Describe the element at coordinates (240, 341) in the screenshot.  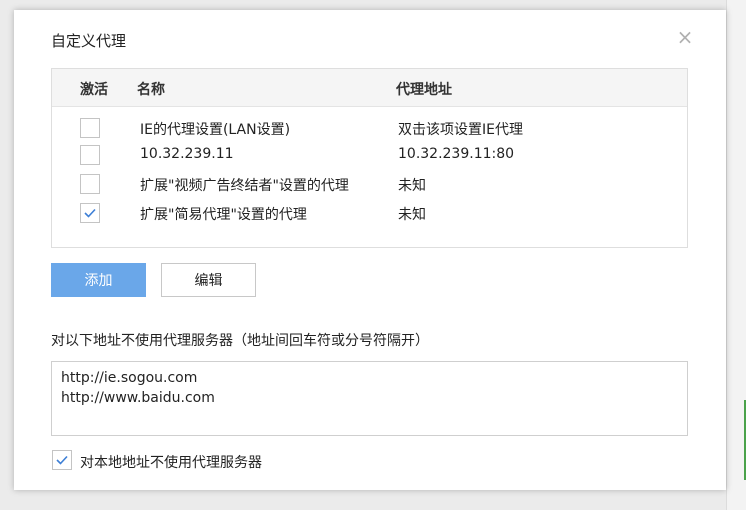
I see `bypass-label: 对以下地址不使用代理服务器（地址间回车符或分号符隔开）` at that location.